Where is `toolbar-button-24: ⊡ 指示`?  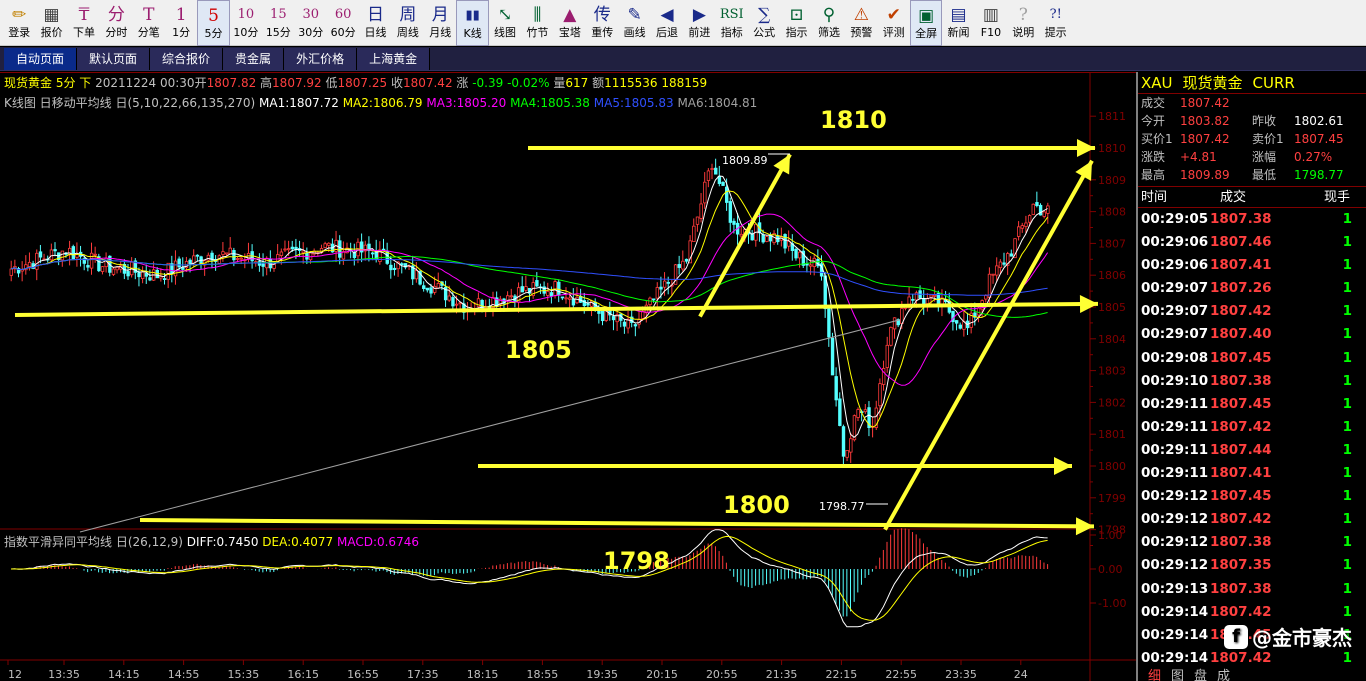 toolbar-button-24: ⊡ 指示 is located at coordinates (796, 23).